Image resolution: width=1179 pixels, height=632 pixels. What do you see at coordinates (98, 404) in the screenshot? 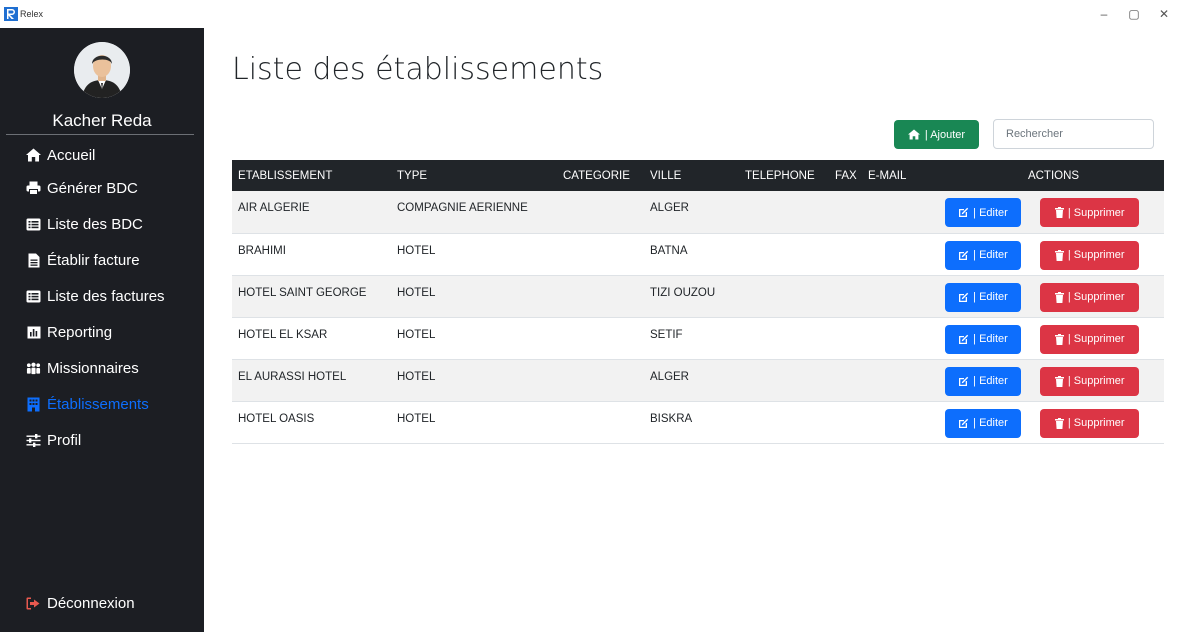
I see `sidebar-item-label: Établissements` at bounding box center [98, 404].